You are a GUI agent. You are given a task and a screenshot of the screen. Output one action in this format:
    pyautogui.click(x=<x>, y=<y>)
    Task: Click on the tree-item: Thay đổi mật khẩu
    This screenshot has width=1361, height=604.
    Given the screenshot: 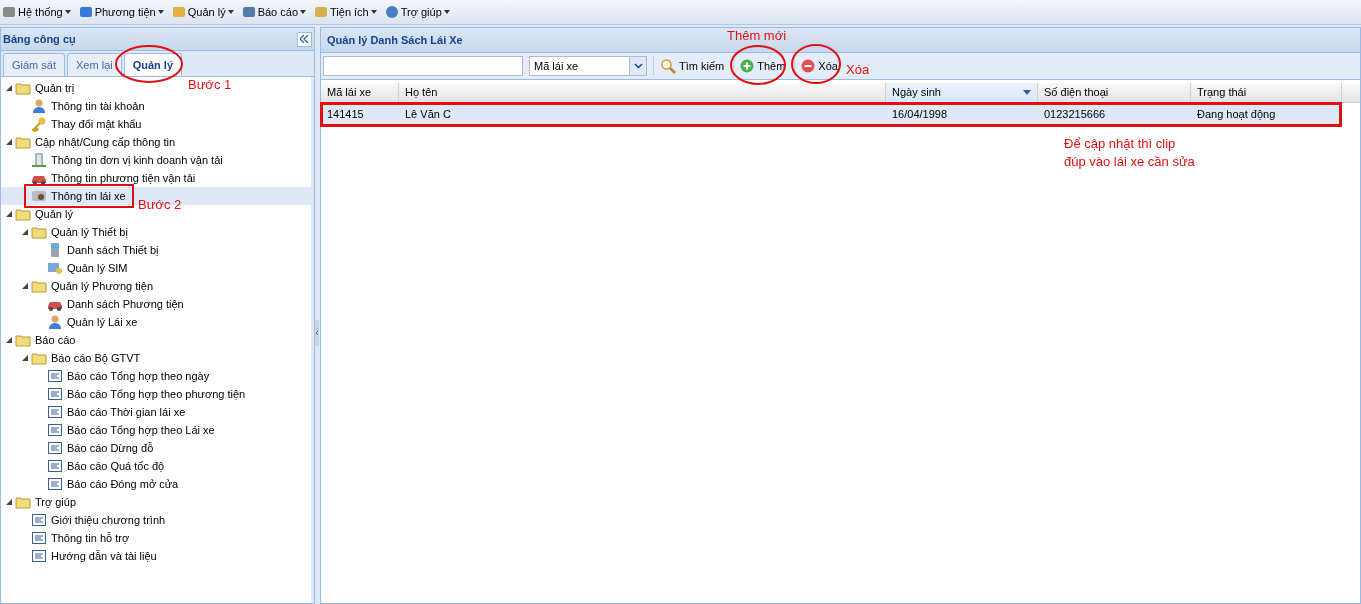 What is the action you would take?
    pyautogui.click(x=81, y=124)
    